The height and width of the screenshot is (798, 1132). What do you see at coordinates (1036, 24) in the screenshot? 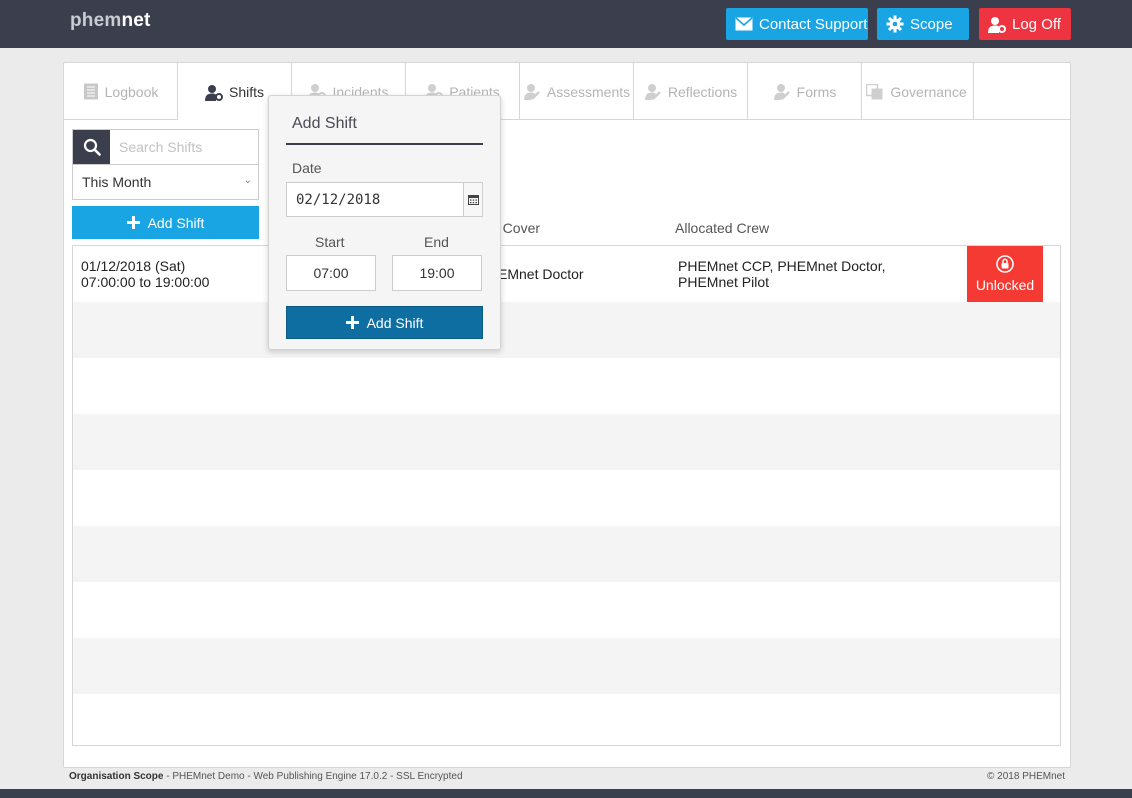
I see `log-off-label: Log Off` at bounding box center [1036, 24].